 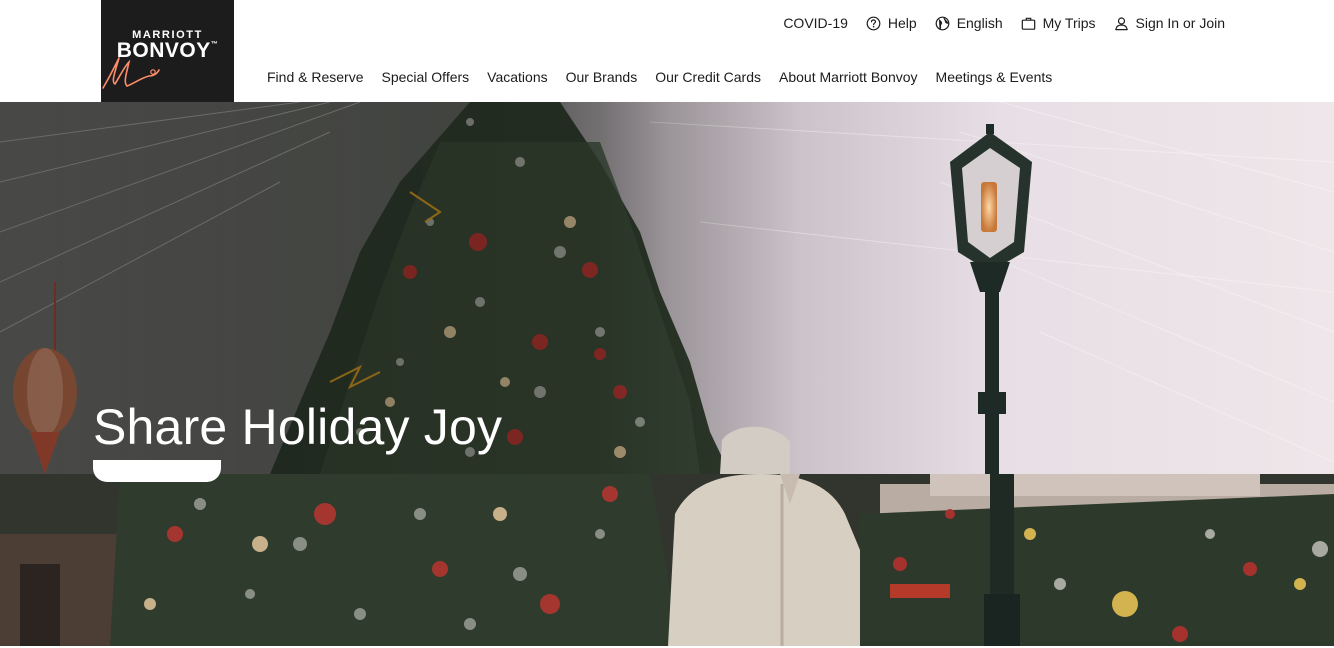 I want to click on globe-icon, so click(x=942, y=23).